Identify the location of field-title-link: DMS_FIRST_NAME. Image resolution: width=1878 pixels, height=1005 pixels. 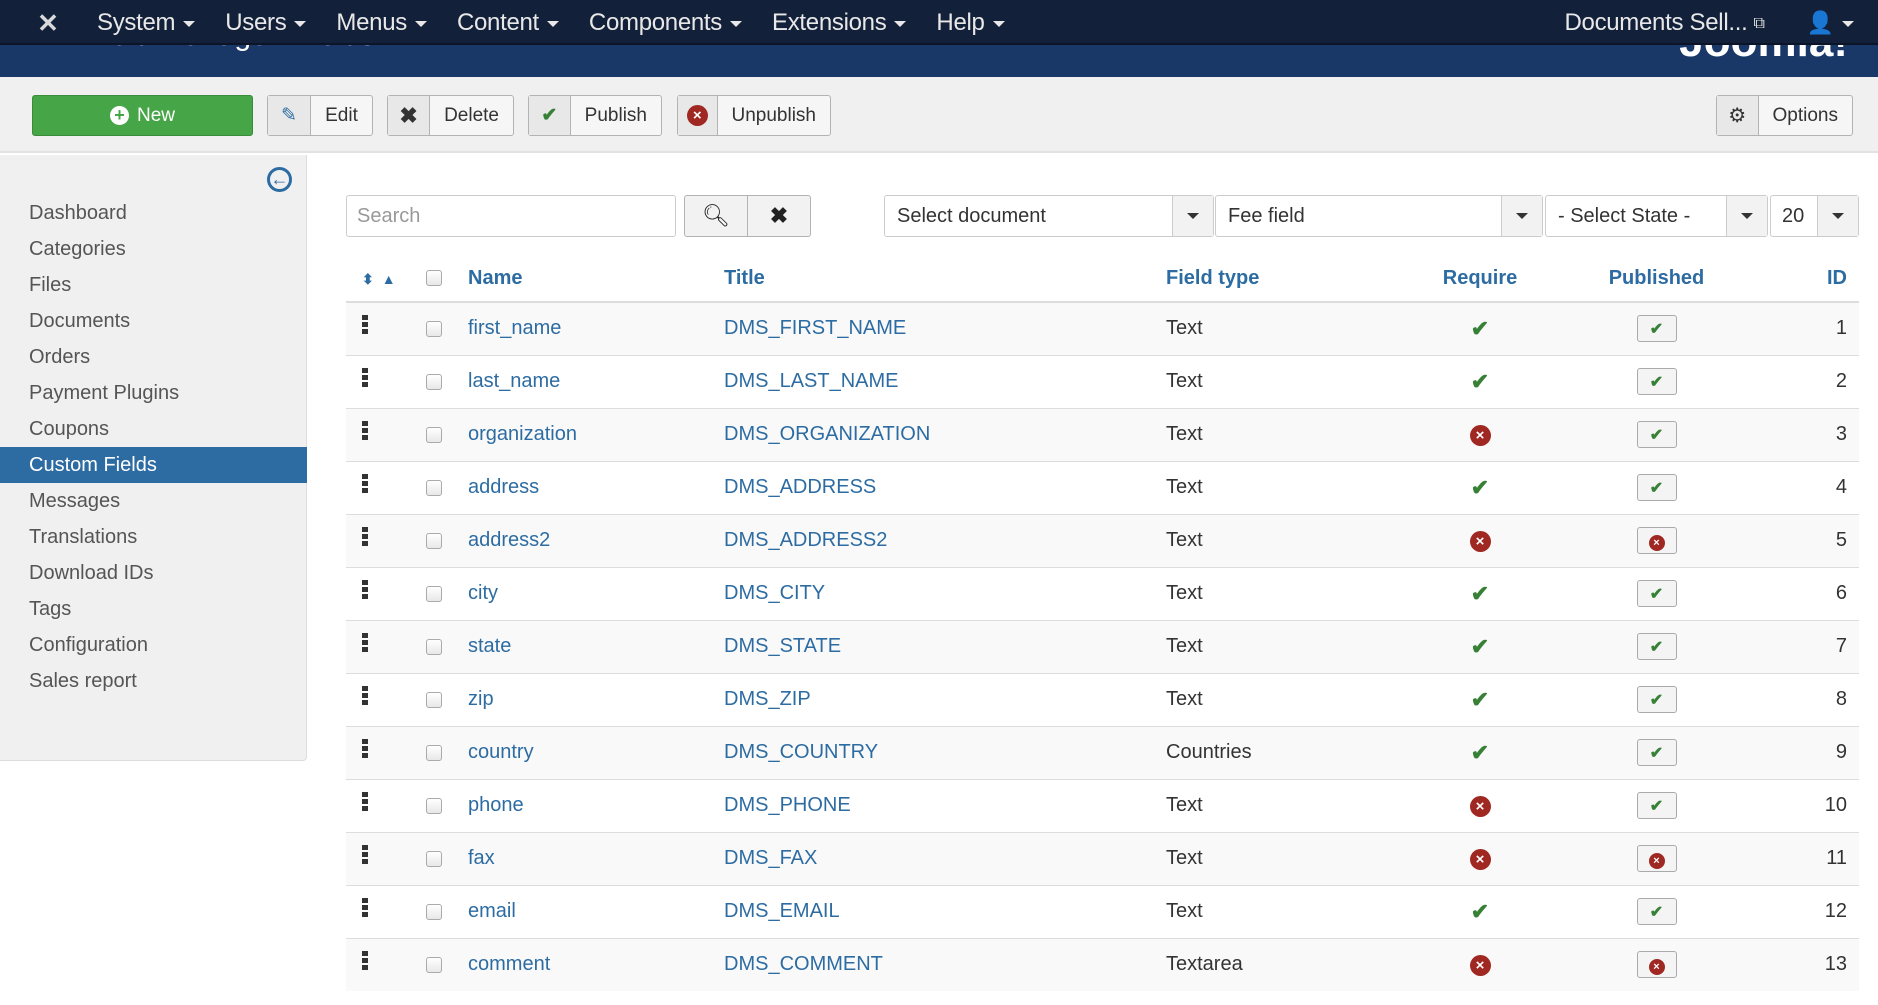
(815, 328).